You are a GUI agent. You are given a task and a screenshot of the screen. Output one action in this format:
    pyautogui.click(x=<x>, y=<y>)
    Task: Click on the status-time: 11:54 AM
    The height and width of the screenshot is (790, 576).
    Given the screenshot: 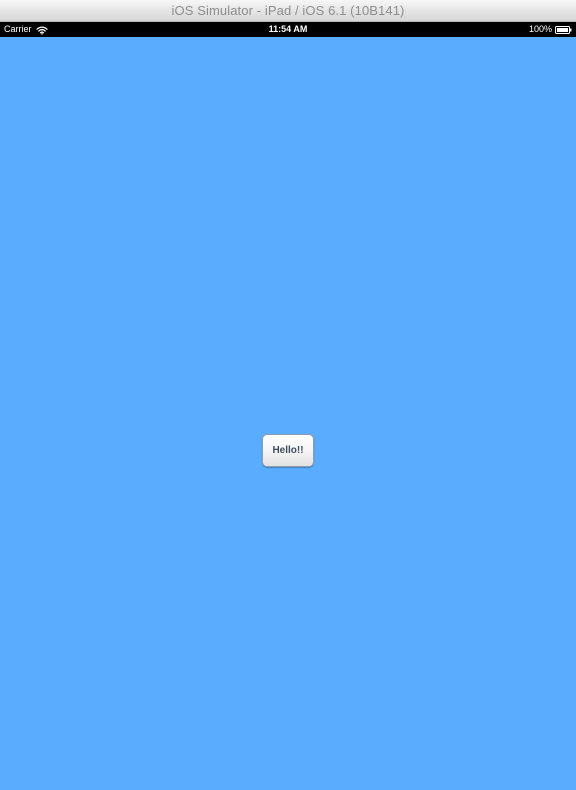 What is the action you would take?
    pyautogui.click(x=288, y=29)
    